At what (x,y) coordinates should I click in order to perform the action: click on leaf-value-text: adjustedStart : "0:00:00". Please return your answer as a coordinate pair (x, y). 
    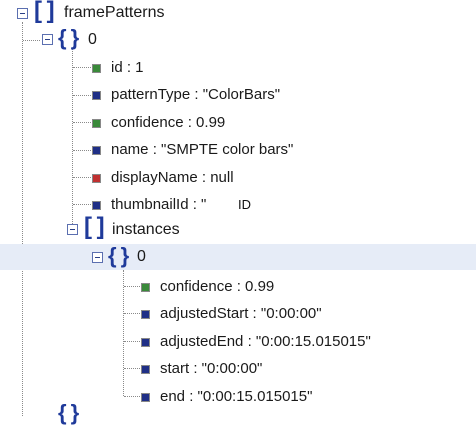
    Looking at the image, I should click on (241, 314).